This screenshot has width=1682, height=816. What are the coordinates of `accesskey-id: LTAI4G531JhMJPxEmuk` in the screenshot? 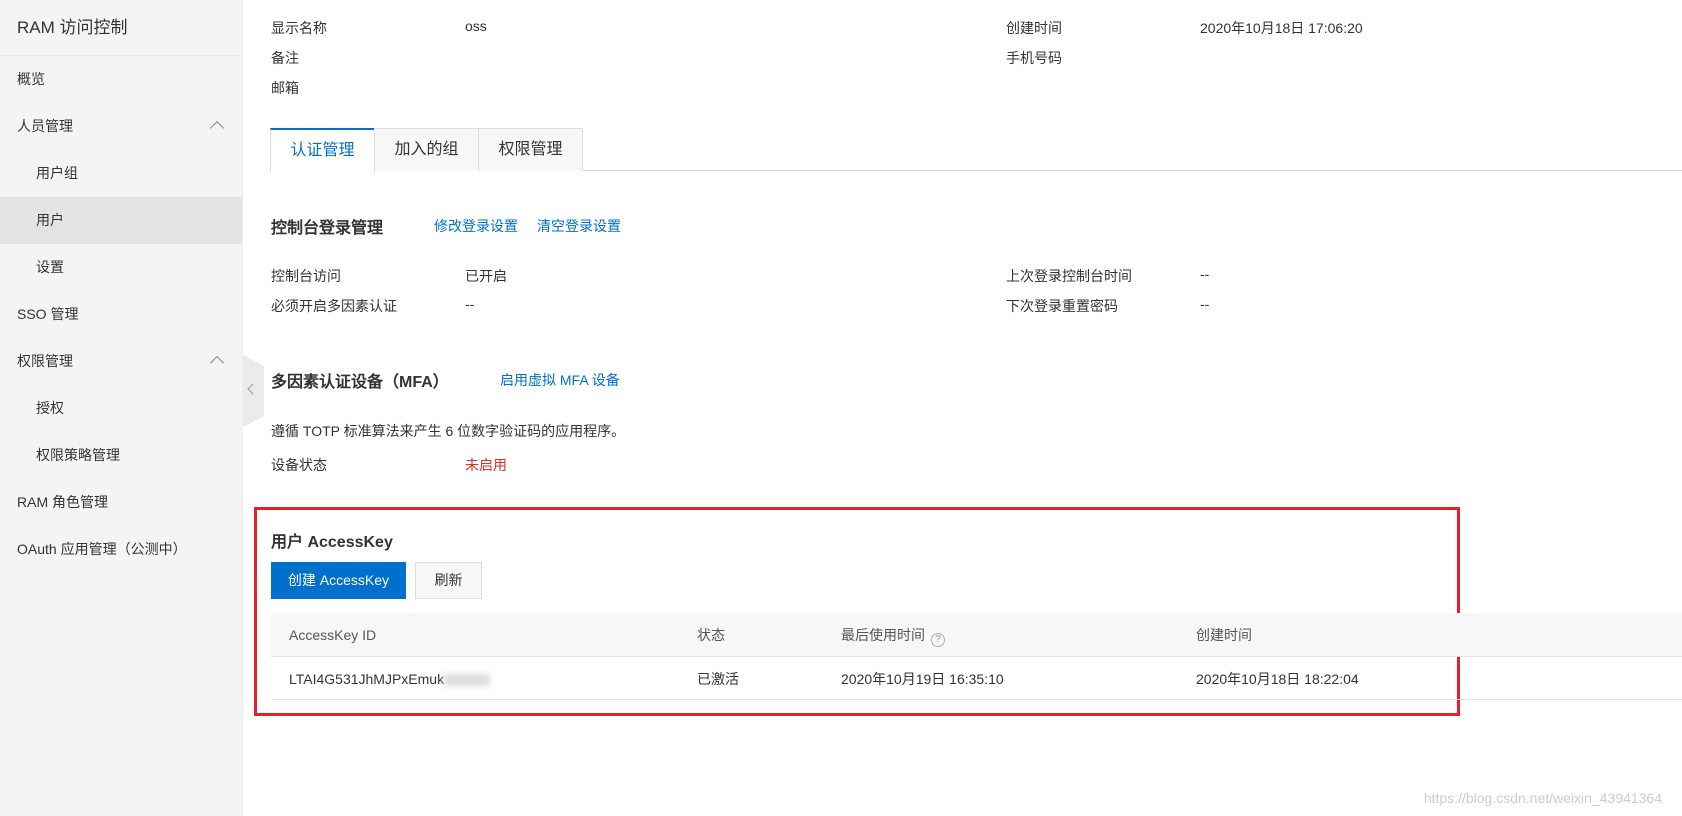 It's located at (390, 679).